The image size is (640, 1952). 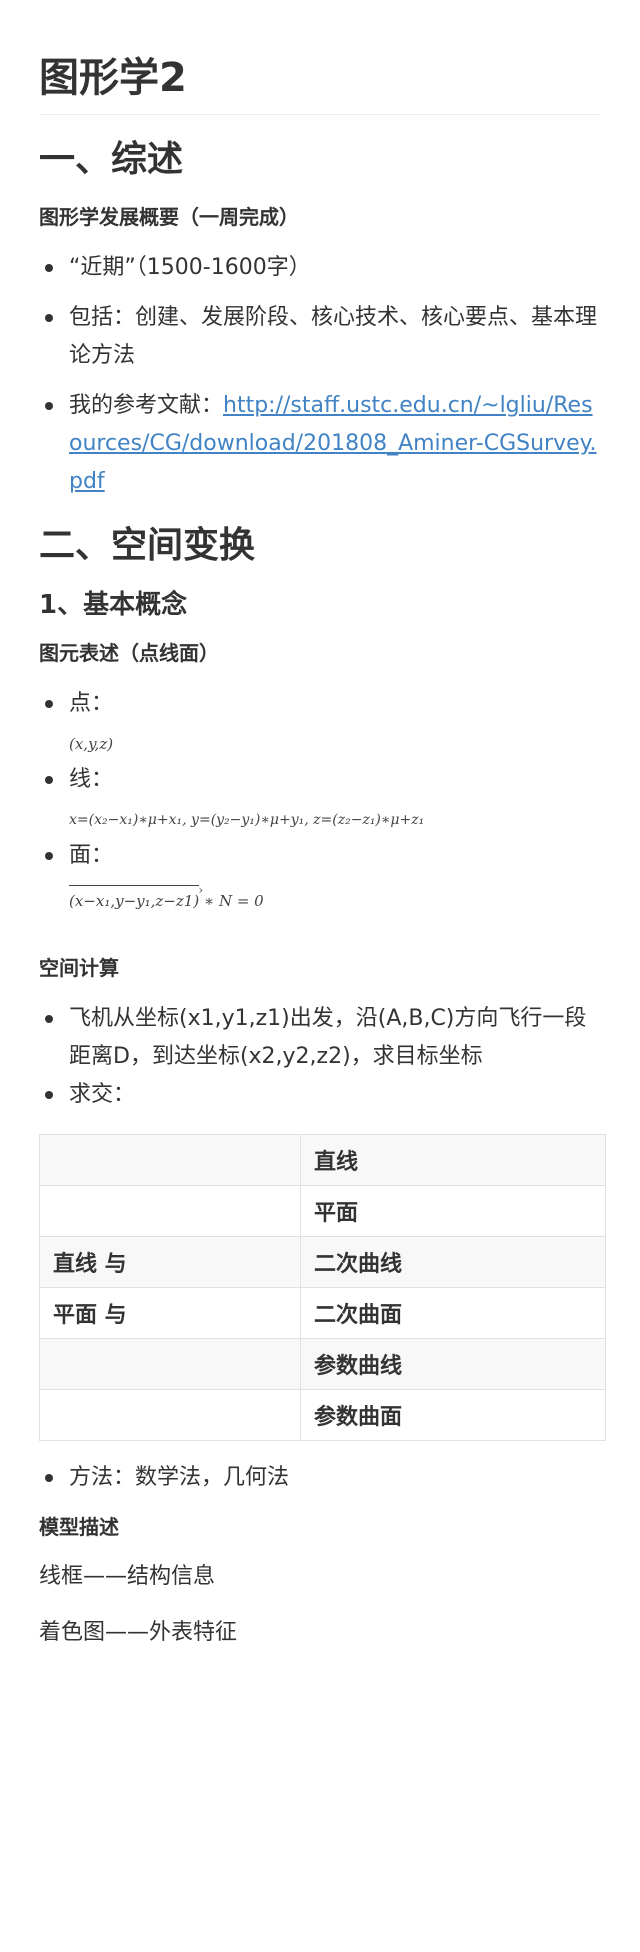 What do you see at coordinates (453, 1415) in the screenshot?
I see `table-cell: 参数曲面` at bounding box center [453, 1415].